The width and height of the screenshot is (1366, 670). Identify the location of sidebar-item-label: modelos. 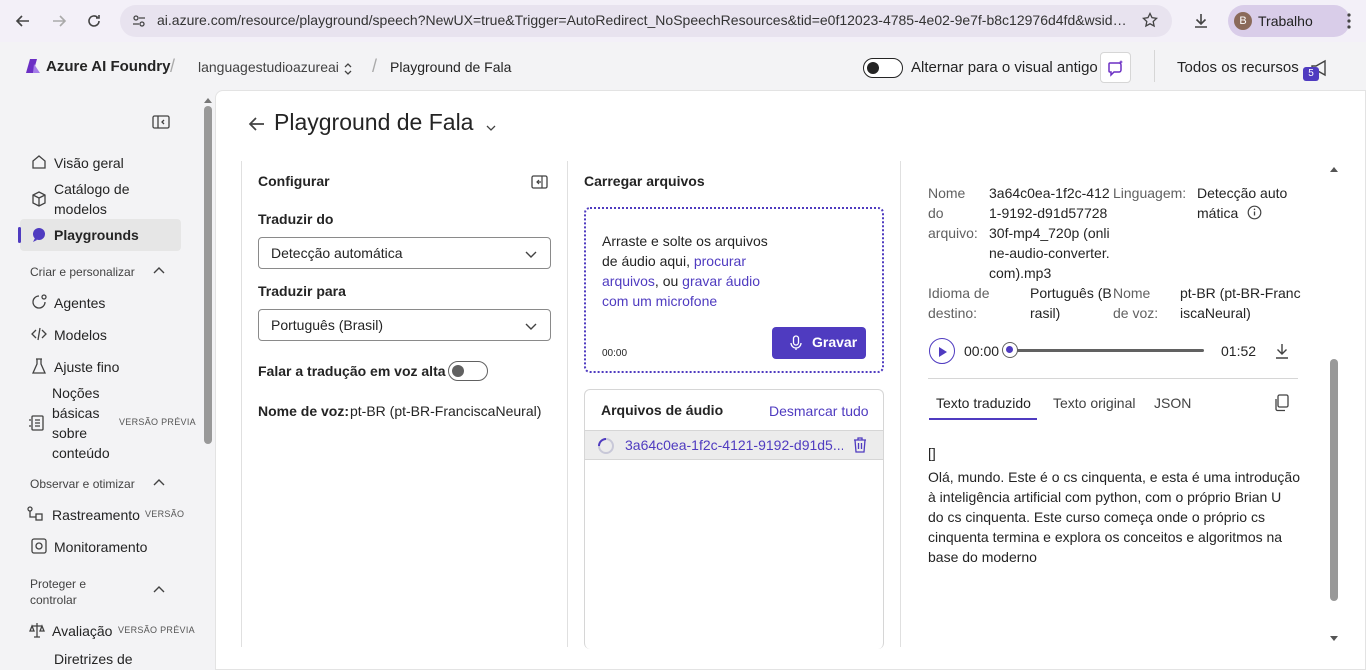
(80, 209).